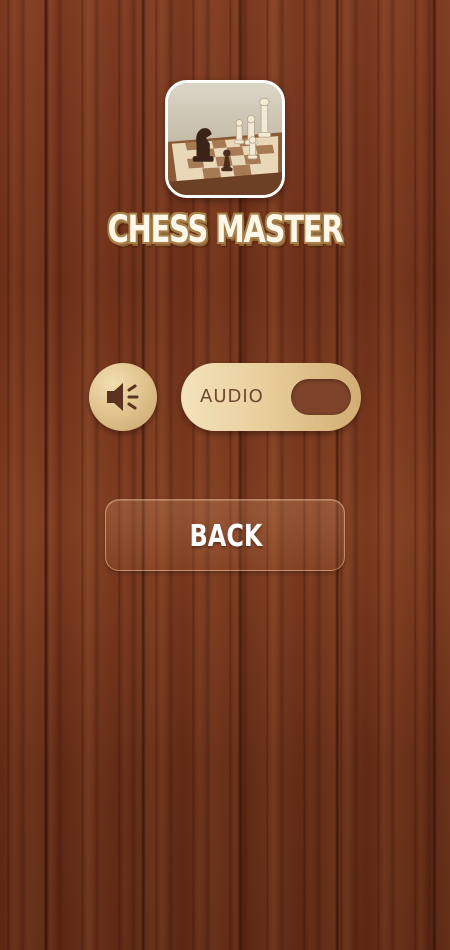 This screenshot has height=950, width=450. What do you see at coordinates (232, 396) in the screenshot?
I see `audio-toggle-label: AUDIO` at bounding box center [232, 396].